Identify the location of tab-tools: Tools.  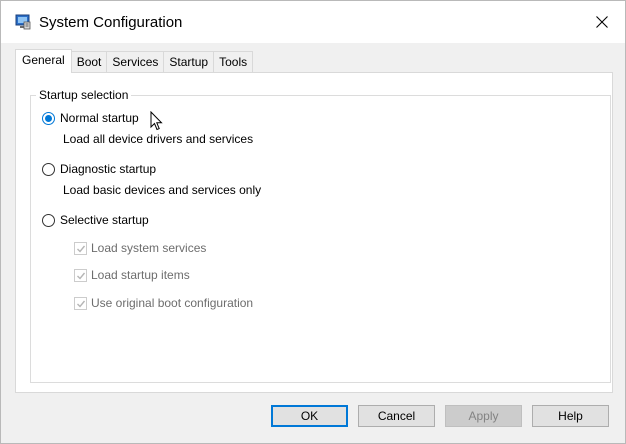
(233, 61).